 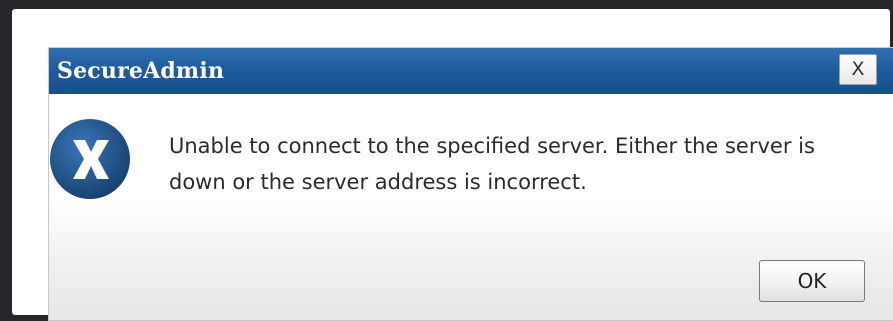 What do you see at coordinates (141, 71) in the screenshot?
I see `dialog-title: SecureAdmin` at bounding box center [141, 71].